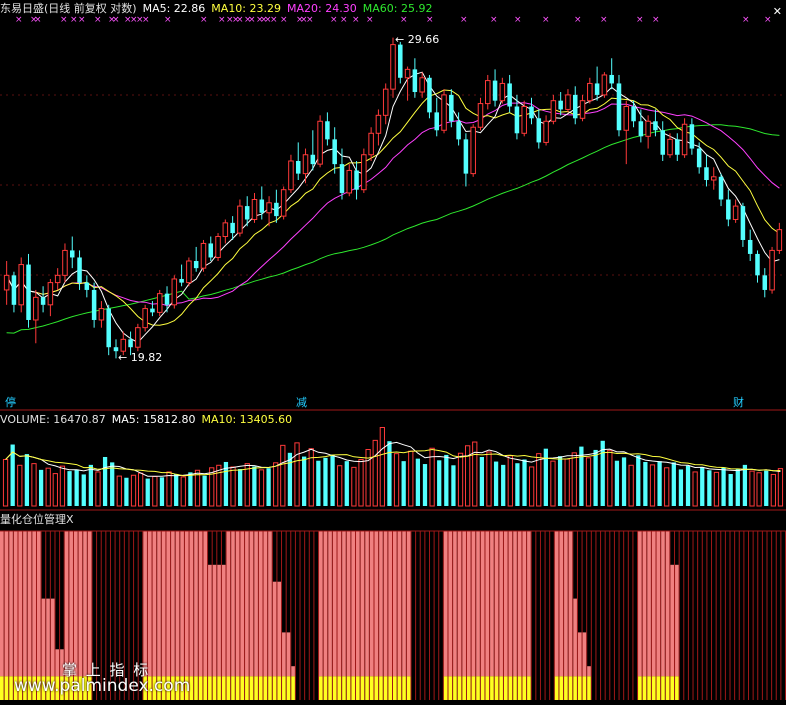 This screenshot has height=705, width=786. What do you see at coordinates (301, 402) in the screenshot?
I see `signal-label-mid: 减` at bounding box center [301, 402].